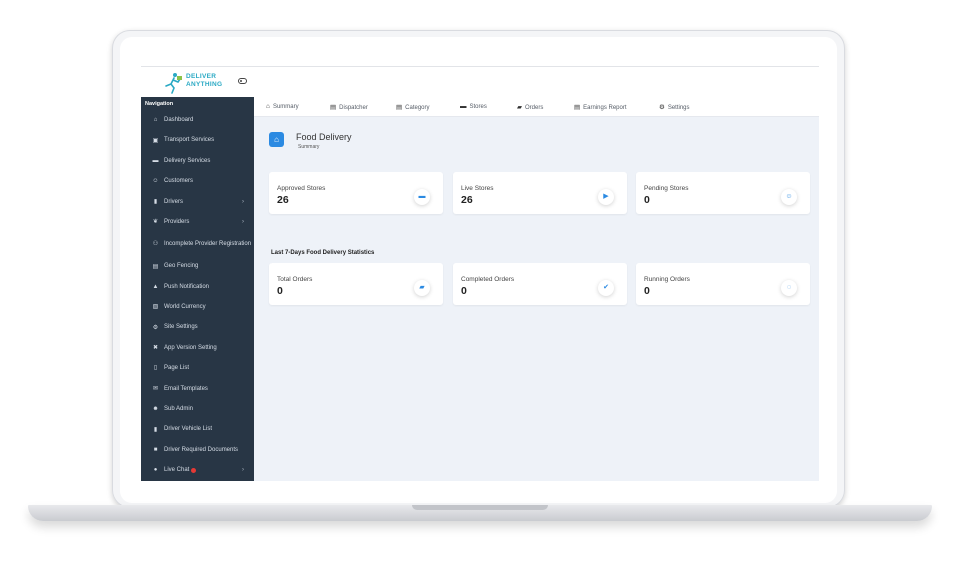 This screenshot has height=563, width=960. Describe the element at coordinates (534, 108) in the screenshot. I see `tab-label: Orders` at that location.